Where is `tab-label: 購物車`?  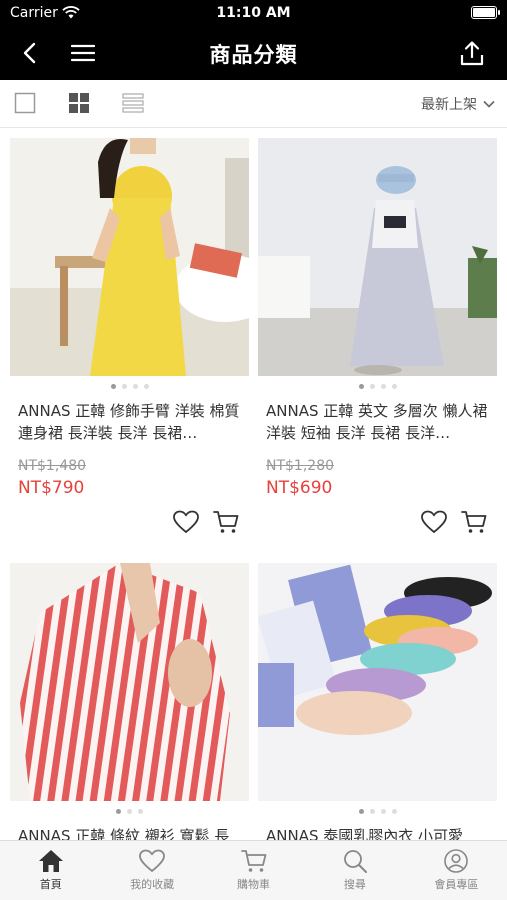 tab-label: 購物車 is located at coordinates (254, 884).